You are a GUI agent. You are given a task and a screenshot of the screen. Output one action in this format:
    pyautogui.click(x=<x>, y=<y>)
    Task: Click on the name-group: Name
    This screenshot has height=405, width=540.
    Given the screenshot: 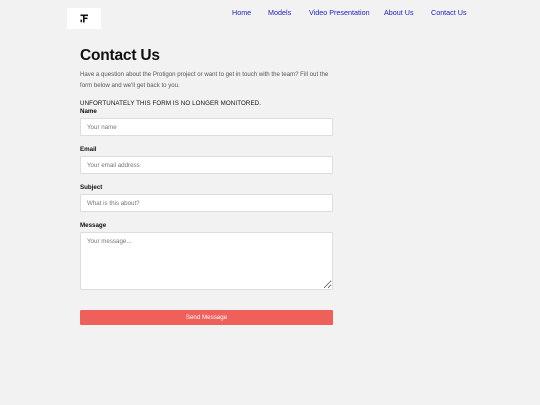 What is the action you would take?
    pyautogui.click(x=206, y=122)
    